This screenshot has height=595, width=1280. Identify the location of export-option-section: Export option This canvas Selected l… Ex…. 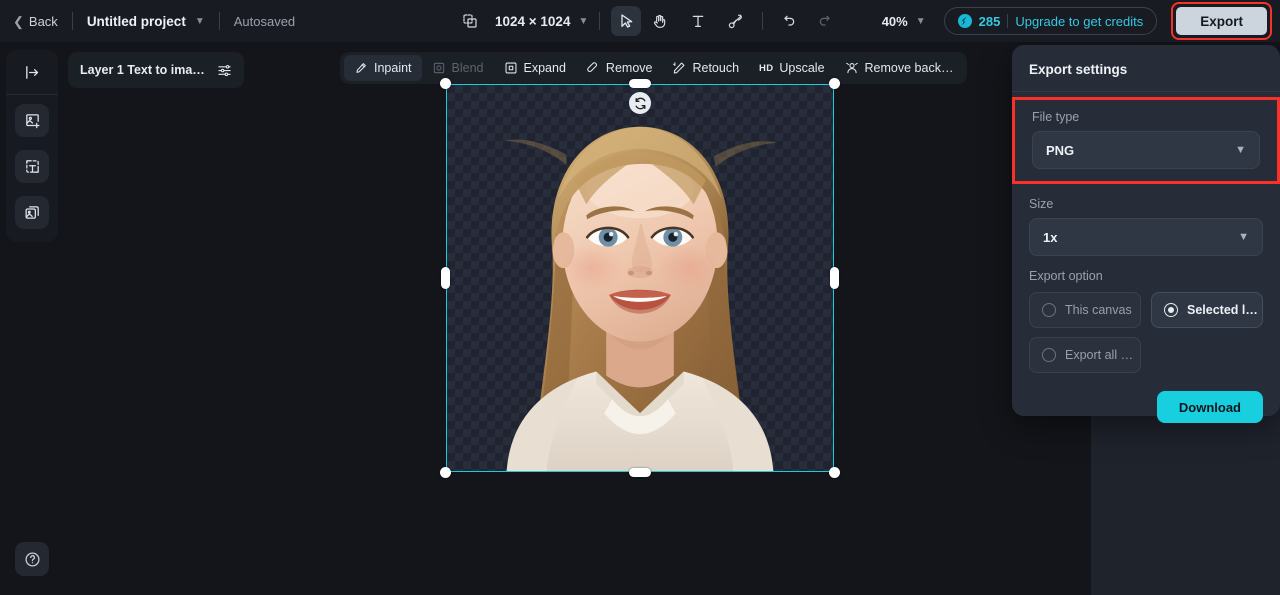
(1146, 321).